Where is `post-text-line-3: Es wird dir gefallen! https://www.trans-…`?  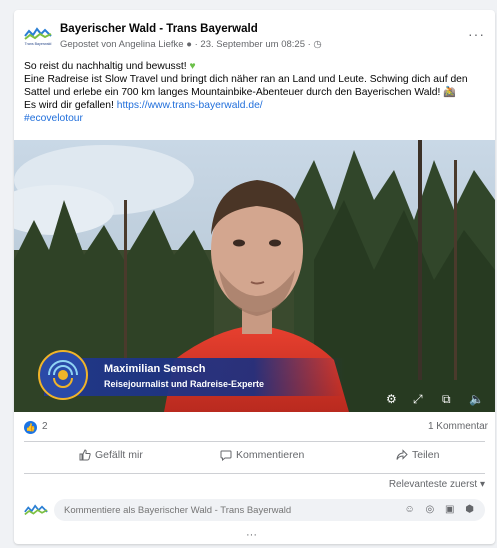 post-text-line-3: Es wird dir gefallen! https://www.trans-… is located at coordinates (256, 105).